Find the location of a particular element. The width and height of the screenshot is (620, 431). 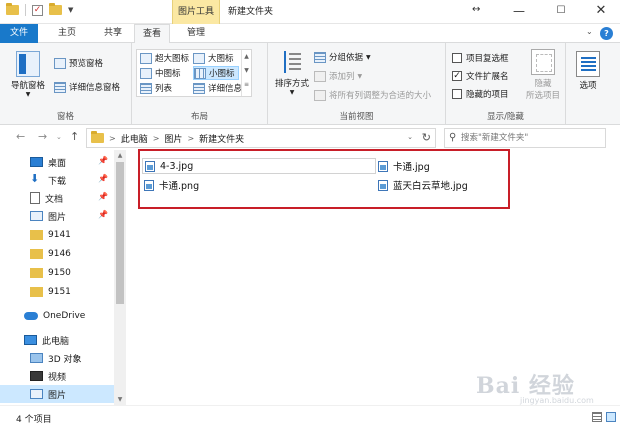

close-button: ✕ is located at coordinates (601, 12).